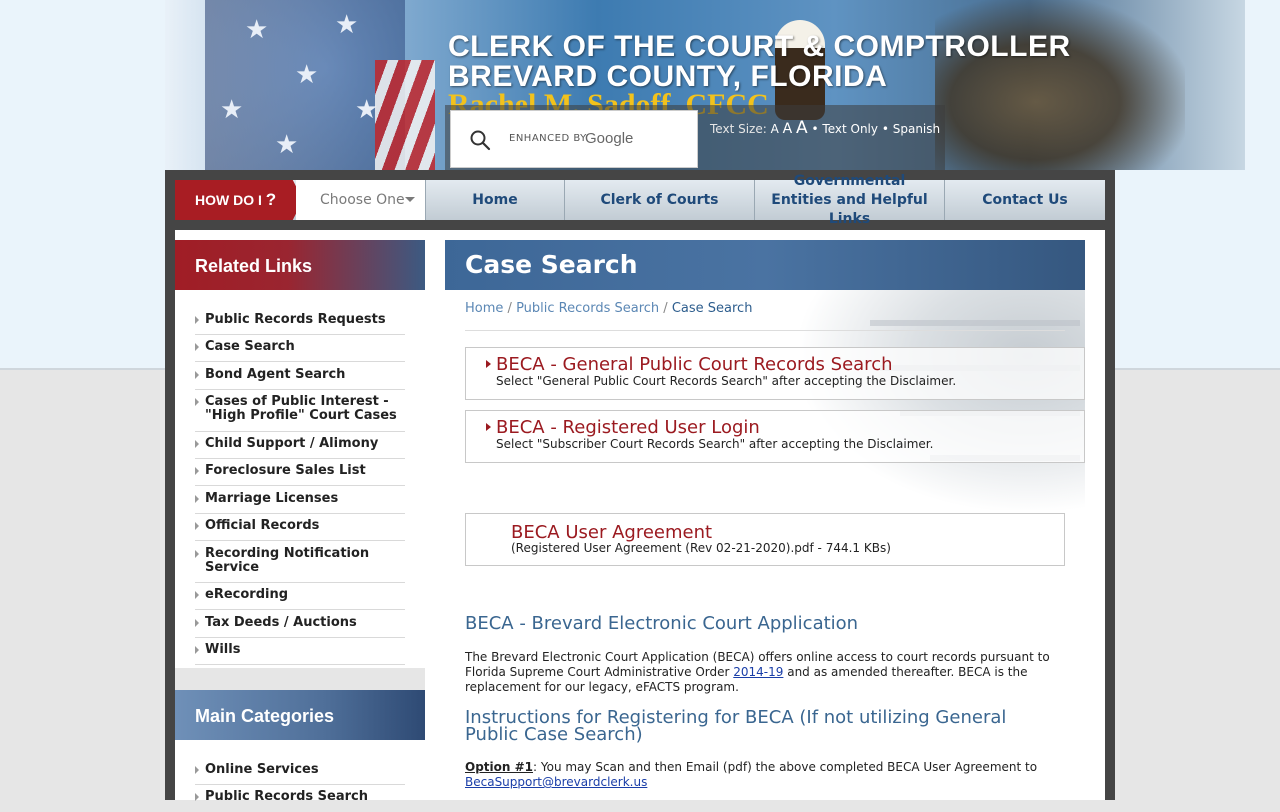  I want to click on option1-label: Option #1, so click(499, 767).